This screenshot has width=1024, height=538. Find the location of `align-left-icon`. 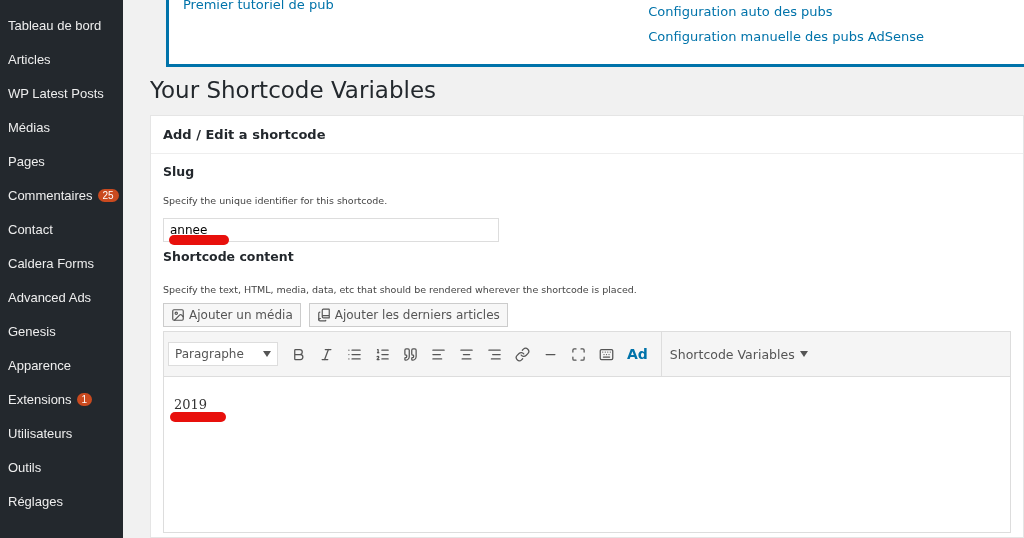

align-left-icon is located at coordinates (438, 354).